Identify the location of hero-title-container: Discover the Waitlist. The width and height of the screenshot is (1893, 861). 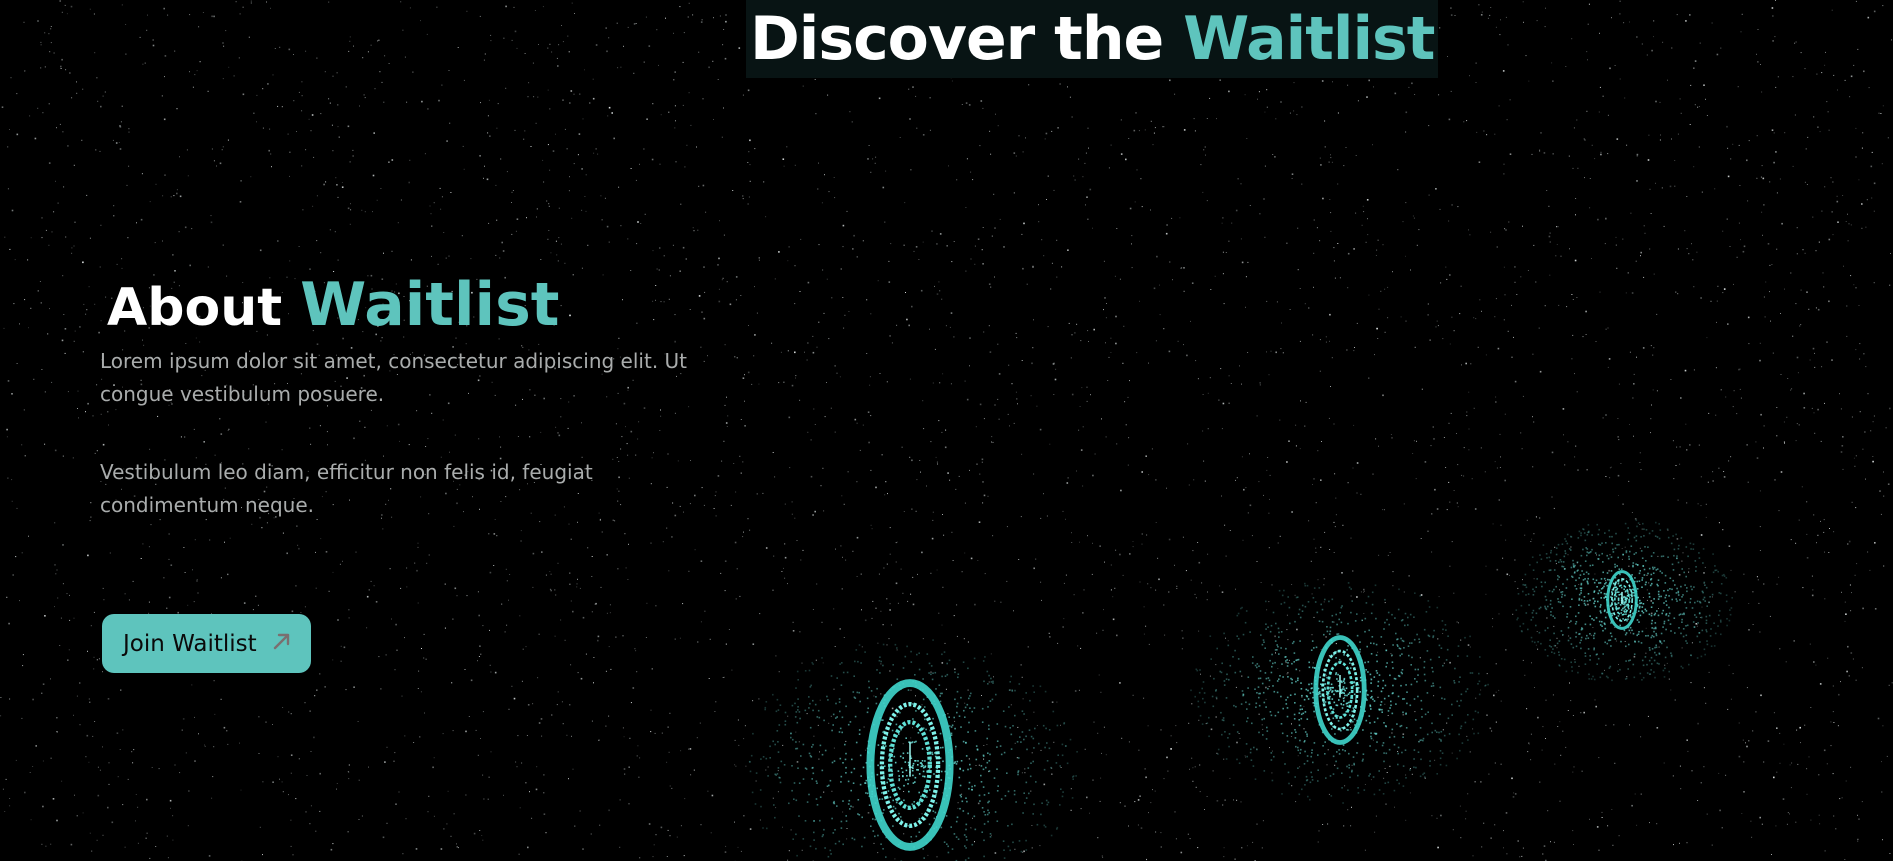
(1092, 39).